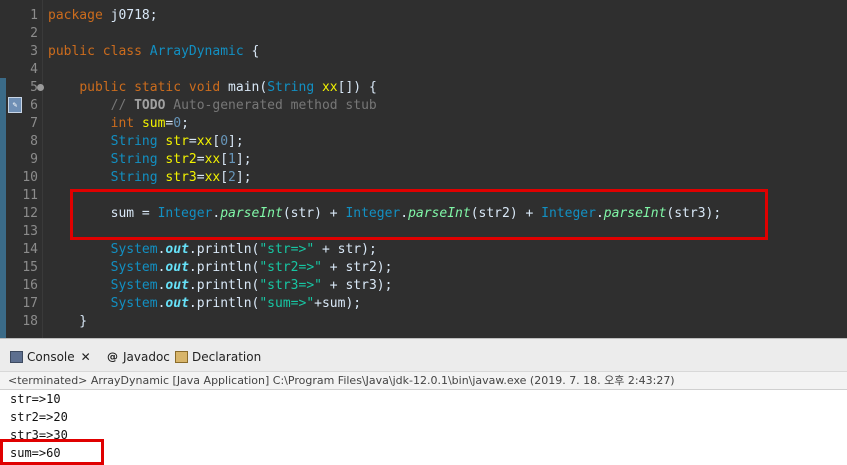 Image resolution: width=847 pixels, height=465 pixels. What do you see at coordinates (3, 208) in the screenshot?
I see `change-marker` at bounding box center [3, 208].